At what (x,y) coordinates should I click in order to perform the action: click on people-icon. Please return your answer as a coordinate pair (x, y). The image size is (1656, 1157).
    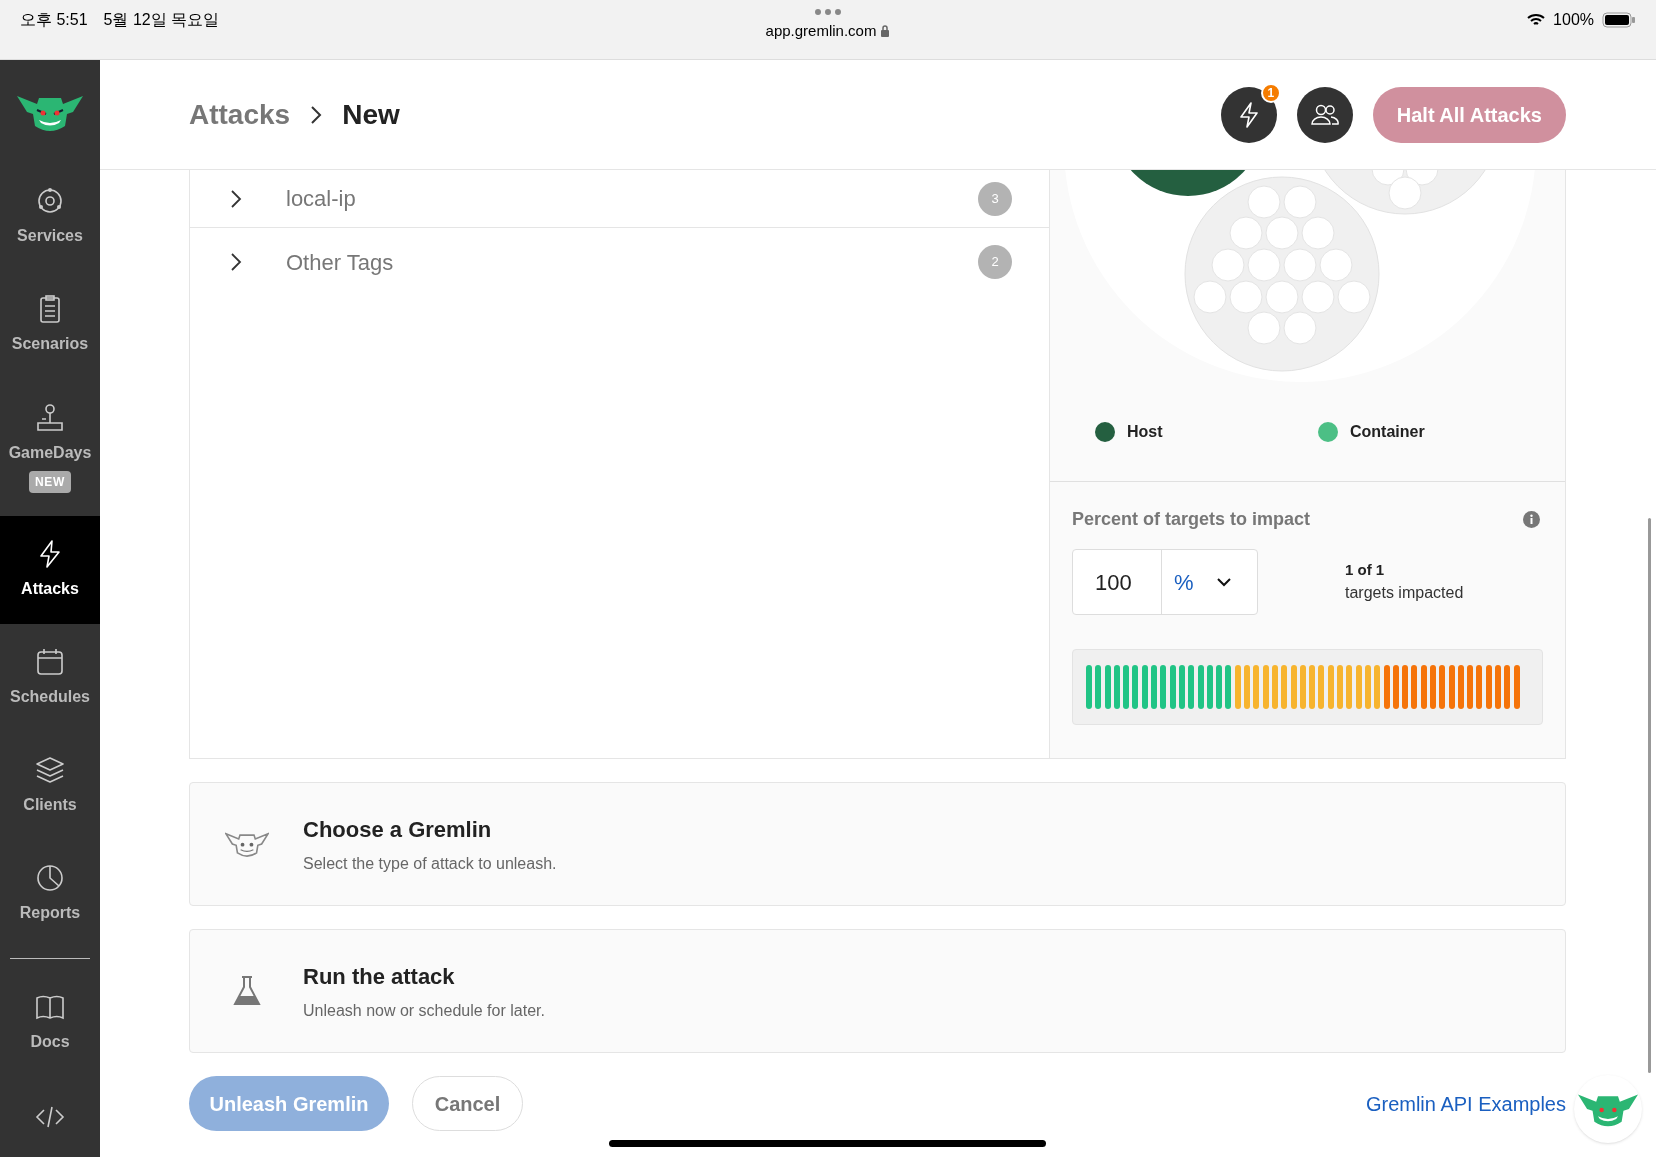
    Looking at the image, I should click on (1324, 114).